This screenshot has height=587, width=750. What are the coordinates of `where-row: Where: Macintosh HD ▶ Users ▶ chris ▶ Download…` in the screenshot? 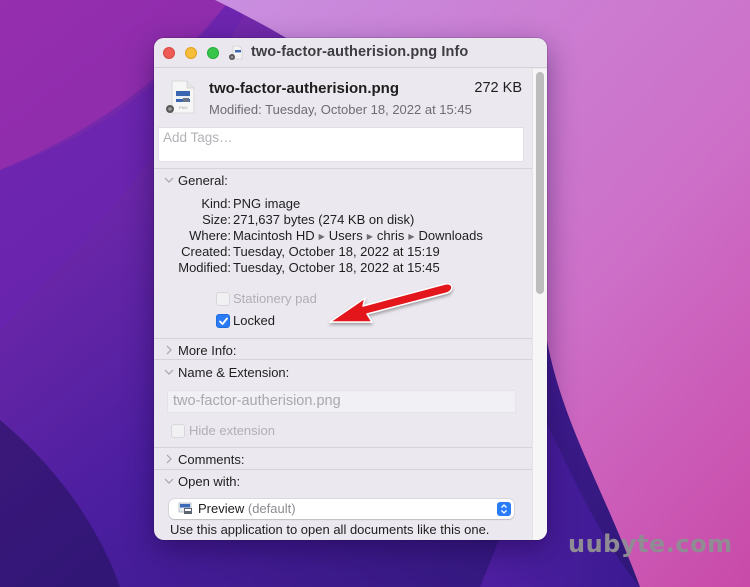 It's located at (343, 236).